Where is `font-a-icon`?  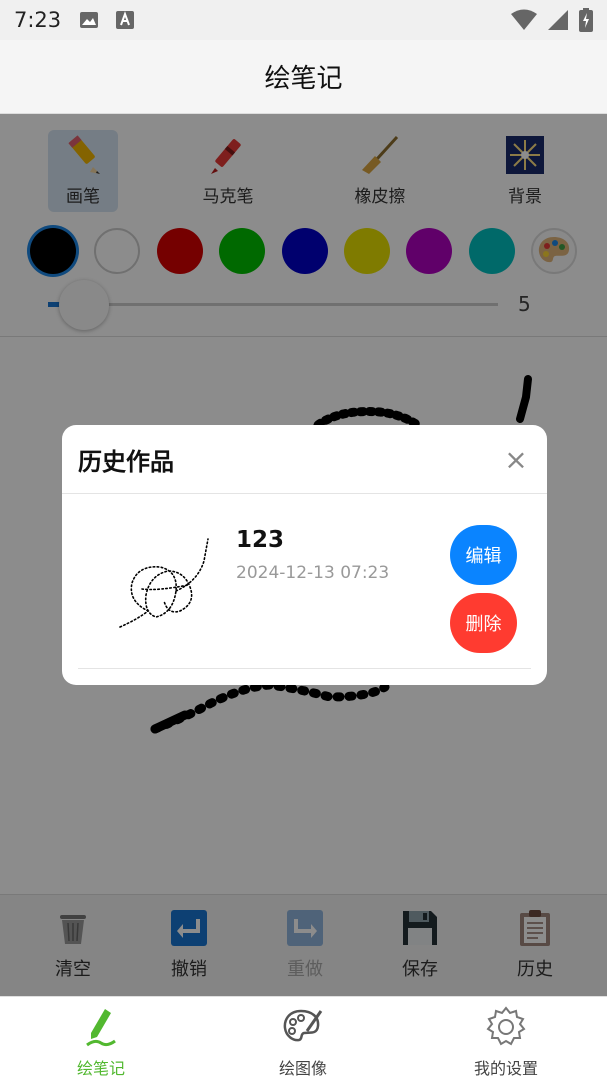 font-a-icon is located at coordinates (125, 20).